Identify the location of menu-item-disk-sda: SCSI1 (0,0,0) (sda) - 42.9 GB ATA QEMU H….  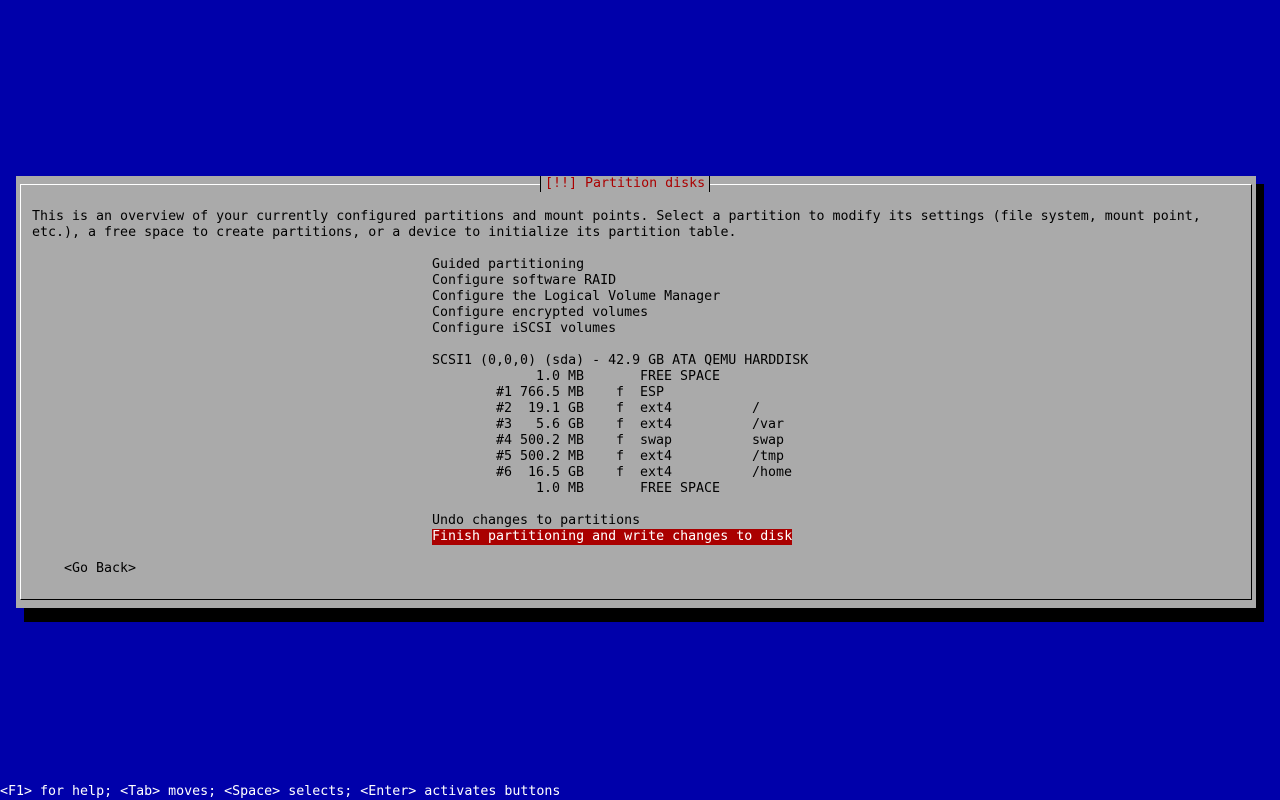
(632, 361).